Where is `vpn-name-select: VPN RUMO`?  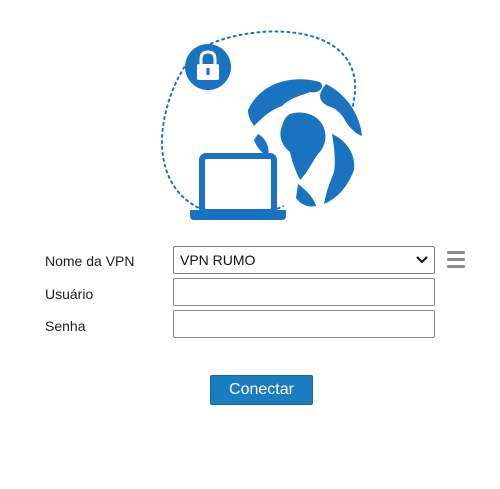
vpn-name-select: VPN RUMO is located at coordinates (304, 260).